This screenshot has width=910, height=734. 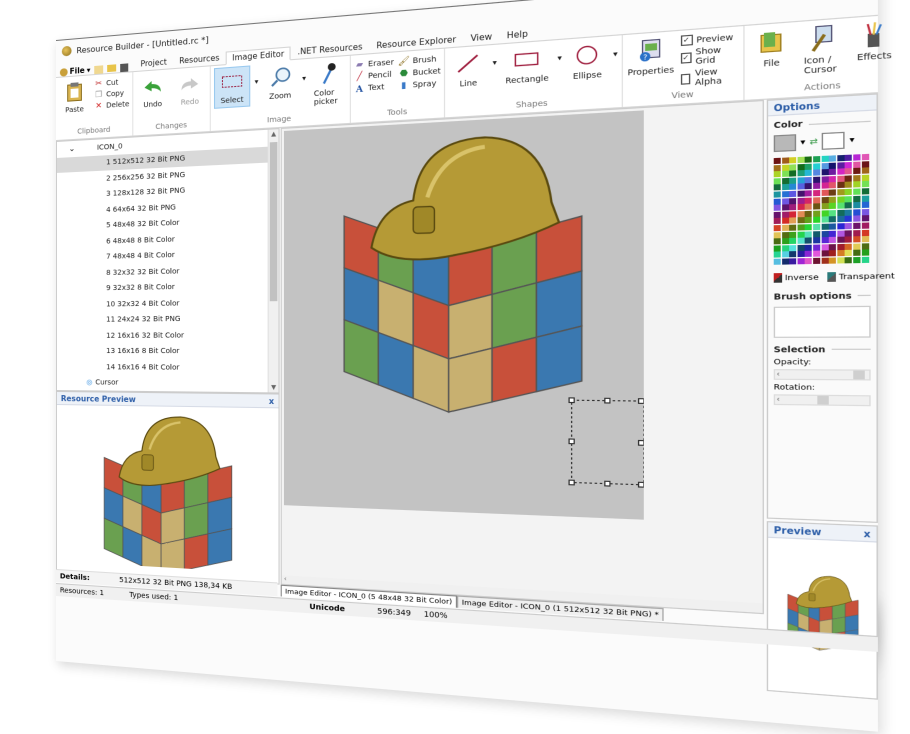 What do you see at coordinates (152, 92) in the screenshot?
I see `undo-button: Undo` at bounding box center [152, 92].